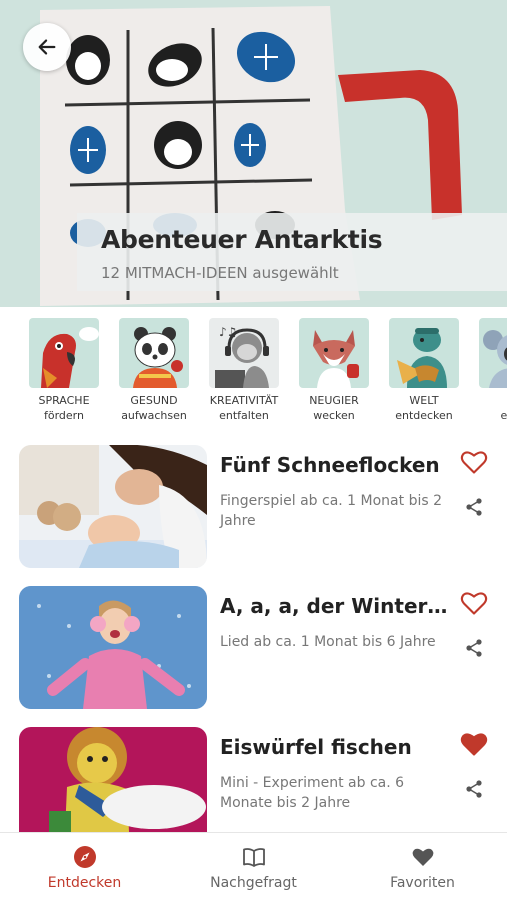  Describe the element at coordinates (220, 273) in the screenshot. I see `page-subtitle: 12 MITMACH-IDEEN ausgewählt` at that location.